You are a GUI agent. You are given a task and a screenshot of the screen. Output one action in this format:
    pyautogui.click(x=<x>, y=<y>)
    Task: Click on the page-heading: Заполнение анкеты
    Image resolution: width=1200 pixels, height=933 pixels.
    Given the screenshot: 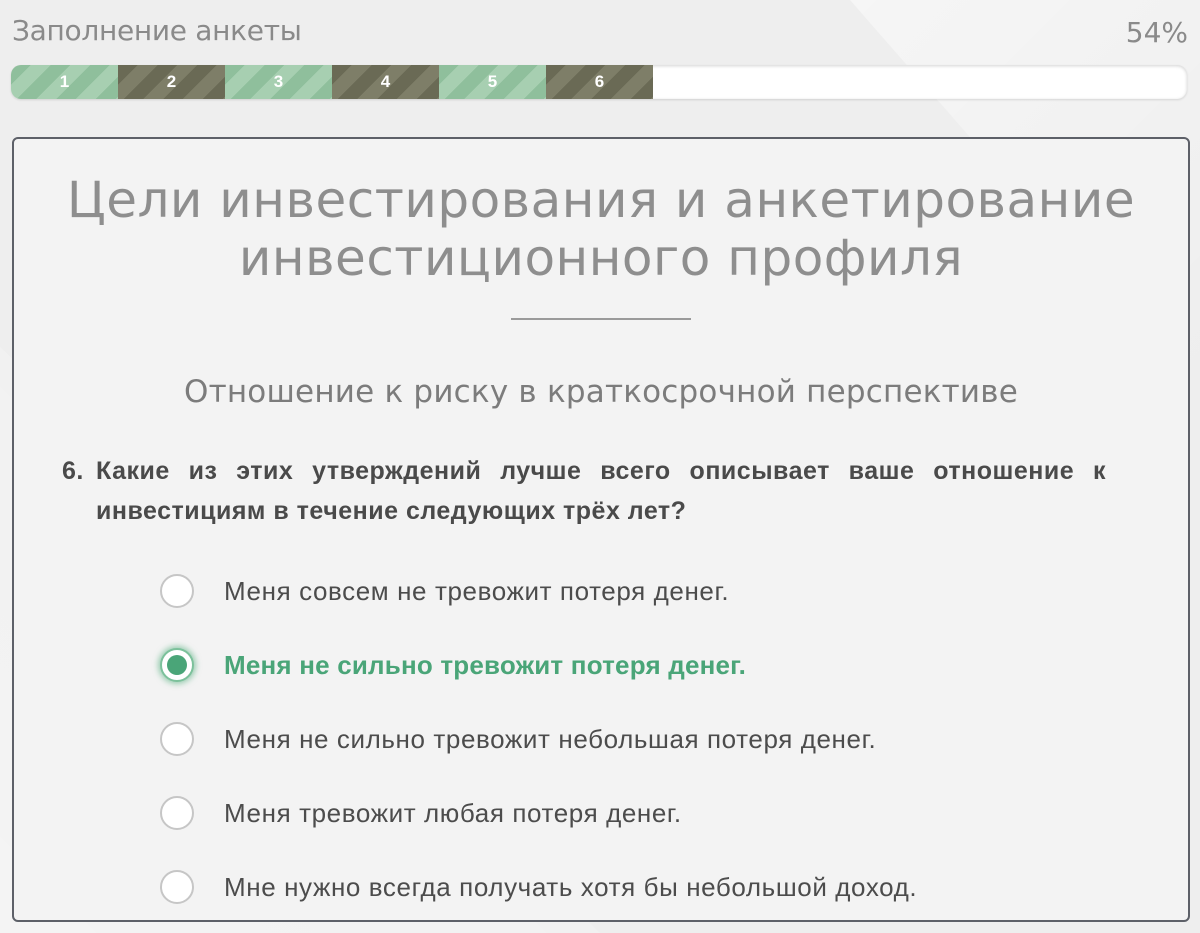 What is the action you would take?
    pyautogui.click(x=157, y=30)
    